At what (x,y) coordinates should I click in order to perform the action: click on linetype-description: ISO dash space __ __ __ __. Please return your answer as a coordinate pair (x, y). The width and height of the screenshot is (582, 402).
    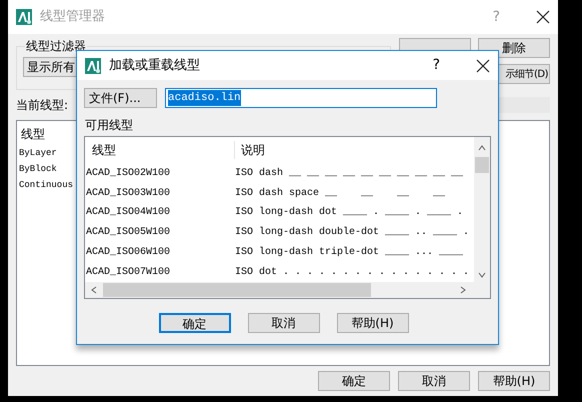
    Looking at the image, I should click on (340, 193).